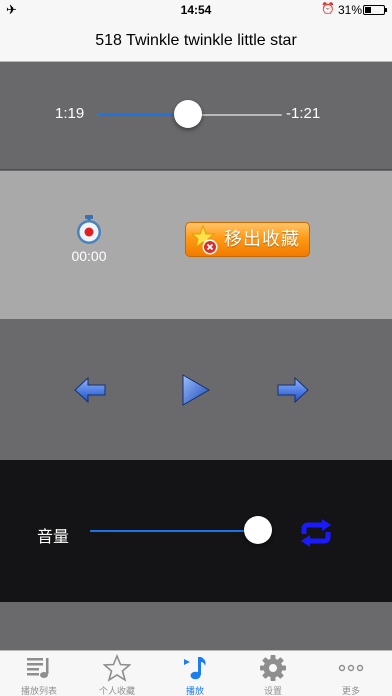 This screenshot has height=696, width=392. Describe the element at coordinates (116, 691) in the screenshot. I see `tab-favorites-label: 个人收藏` at that location.